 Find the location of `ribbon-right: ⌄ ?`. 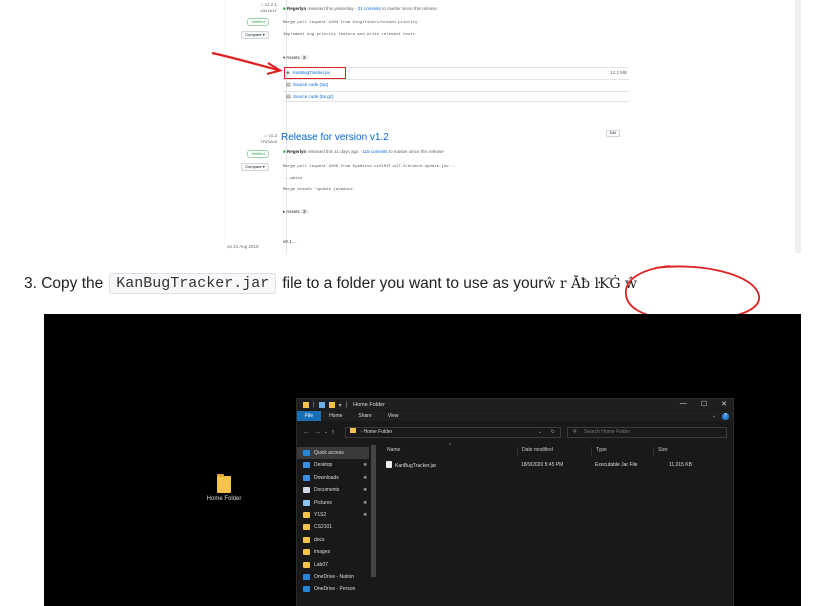

ribbon-right: ⌄ ? is located at coordinates (720, 416).